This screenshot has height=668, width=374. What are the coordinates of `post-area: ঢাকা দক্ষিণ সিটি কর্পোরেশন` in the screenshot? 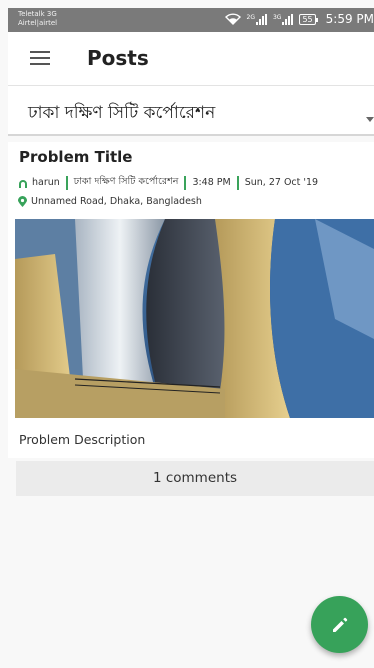 It's located at (126, 181).